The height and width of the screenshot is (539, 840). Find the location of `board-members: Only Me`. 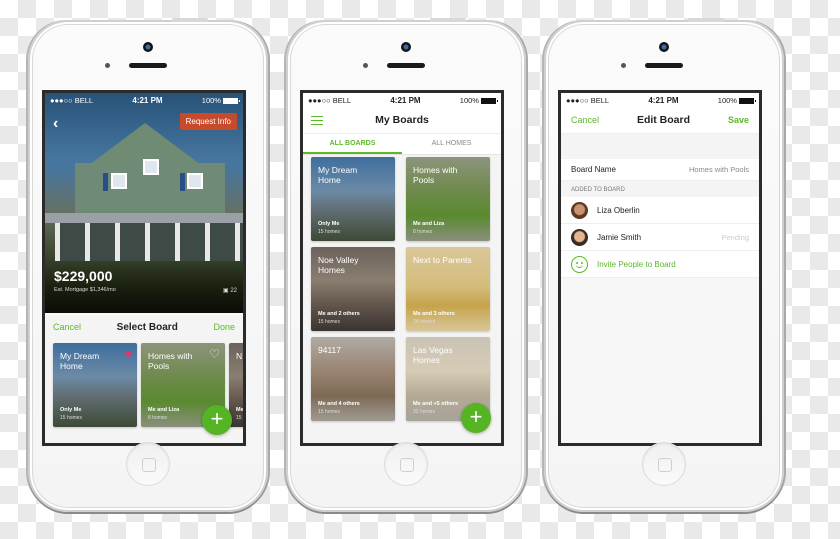

board-members: Only Me is located at coordinates (71, 410).